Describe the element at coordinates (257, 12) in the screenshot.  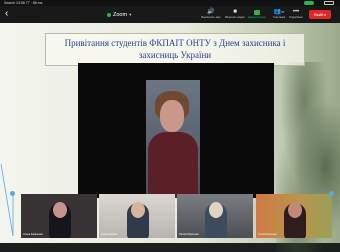
I see `share-icon` at that location.